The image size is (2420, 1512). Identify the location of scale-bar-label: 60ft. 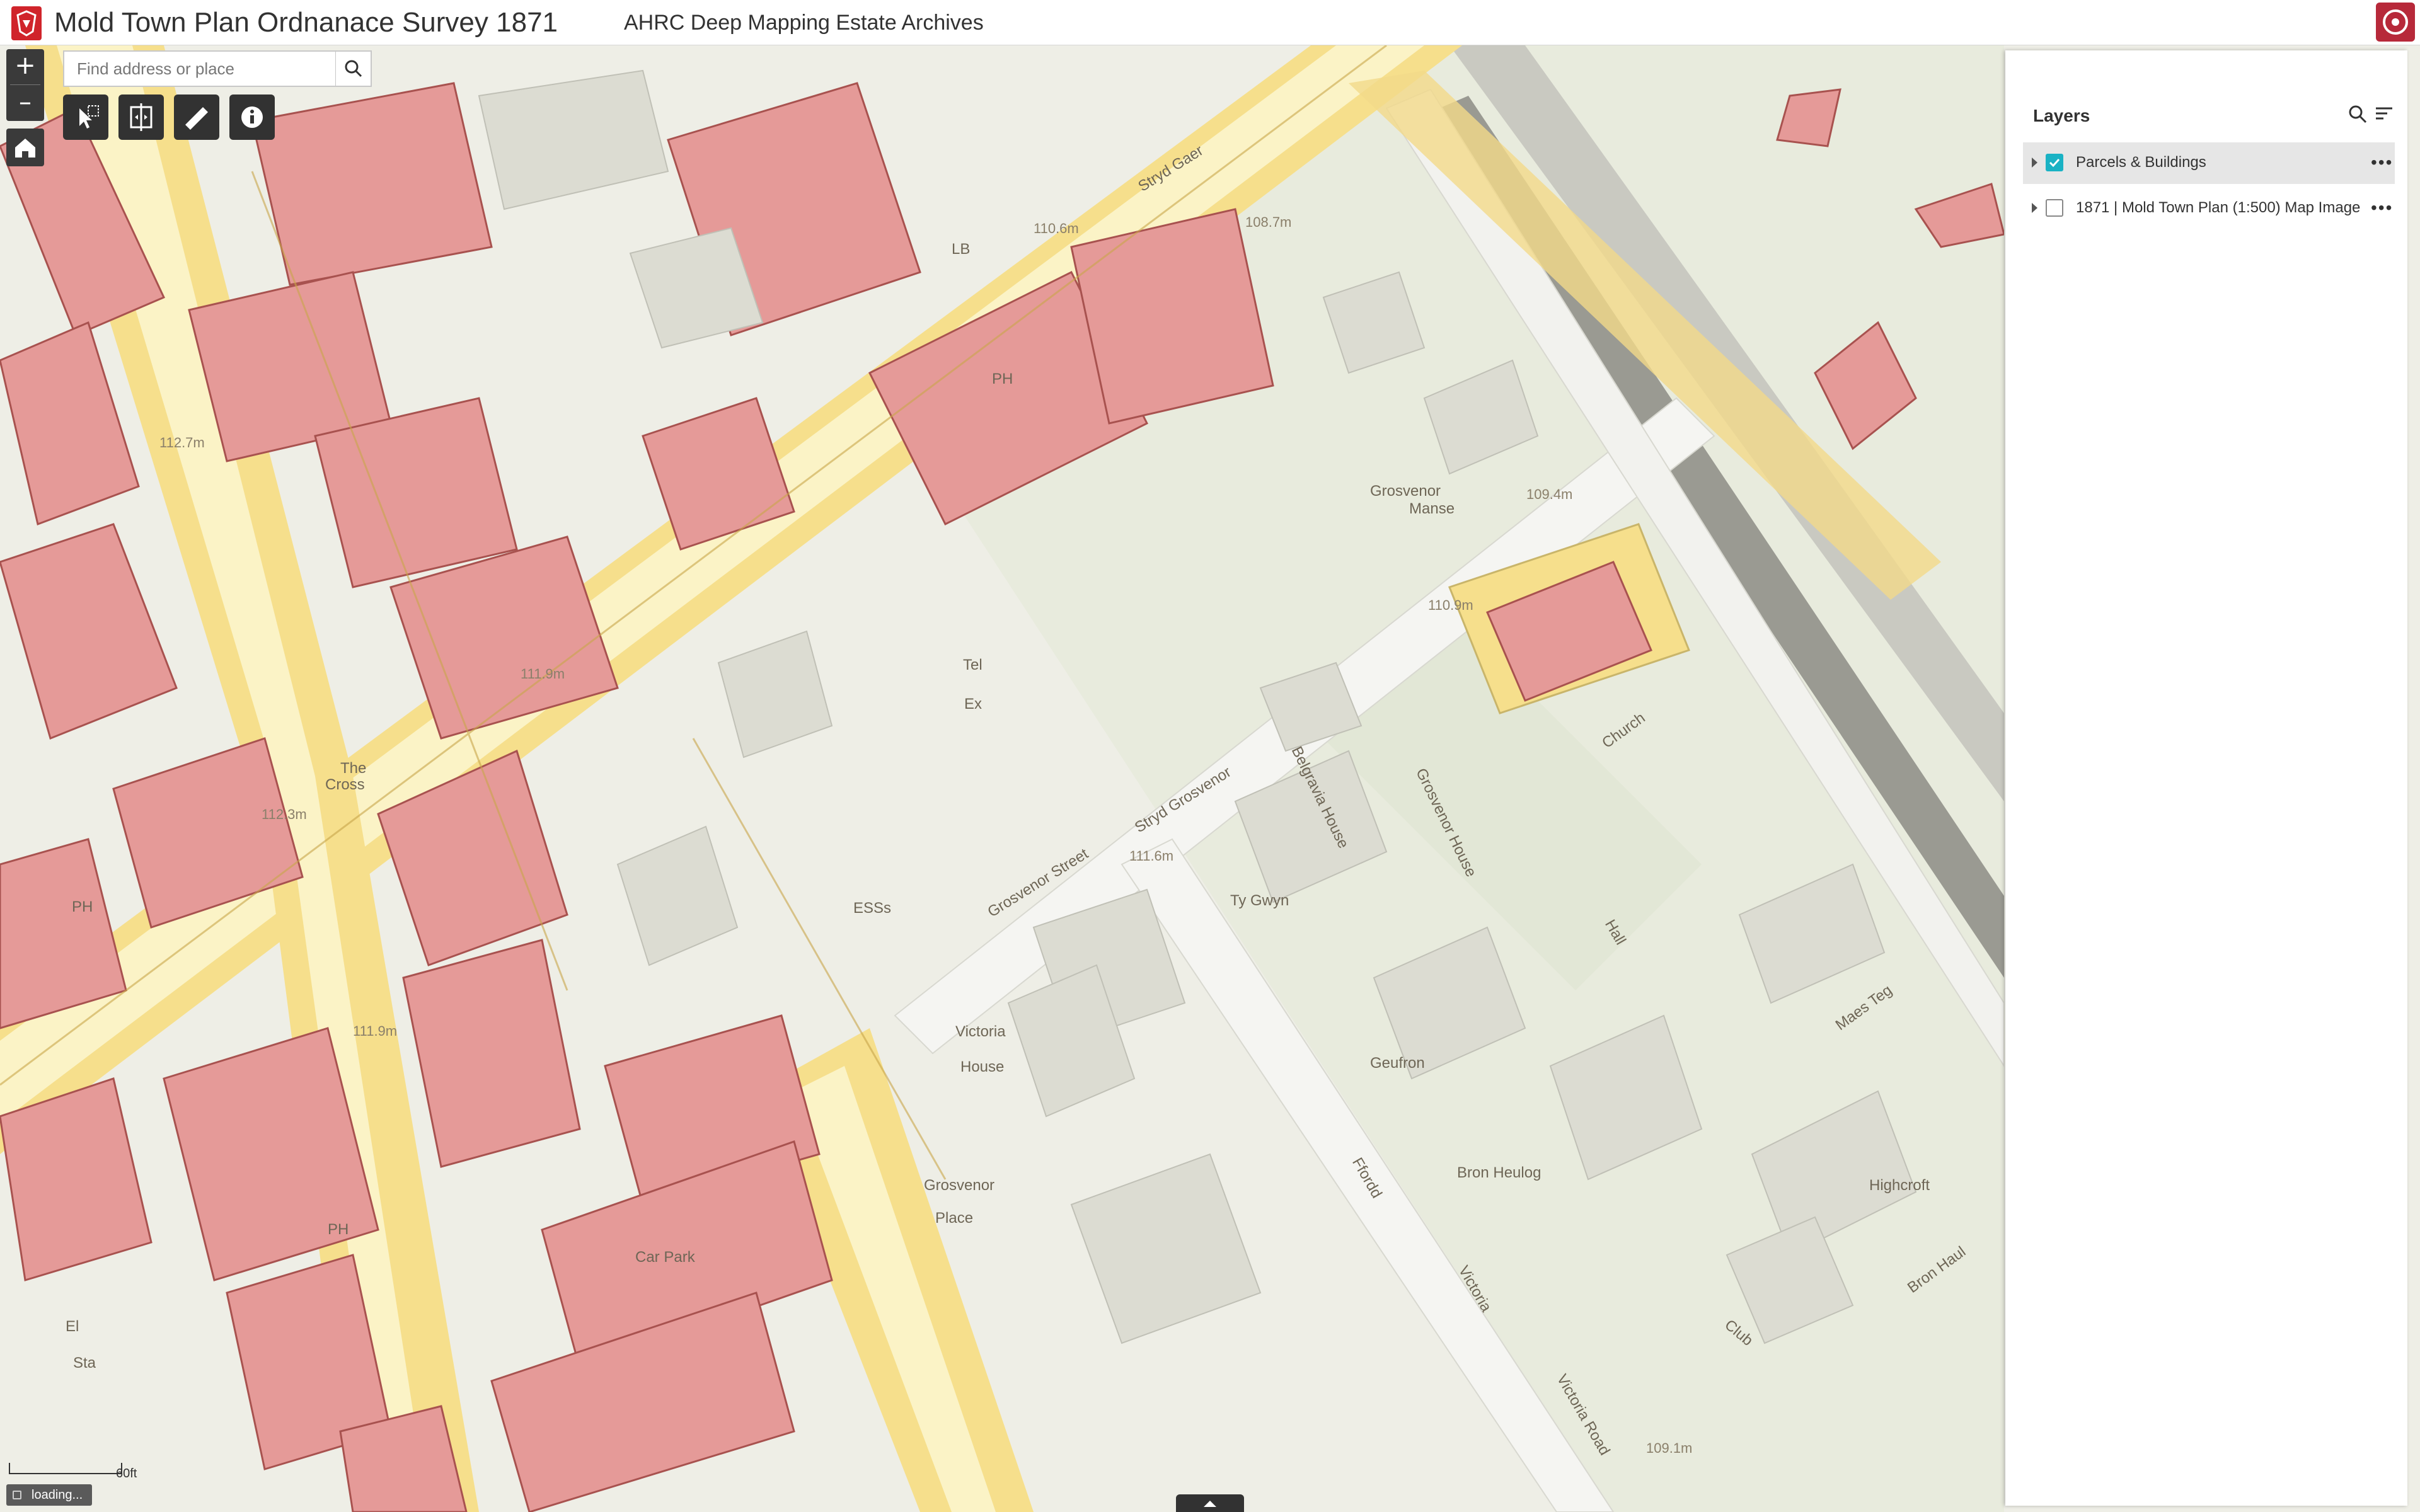
(126, 1473).